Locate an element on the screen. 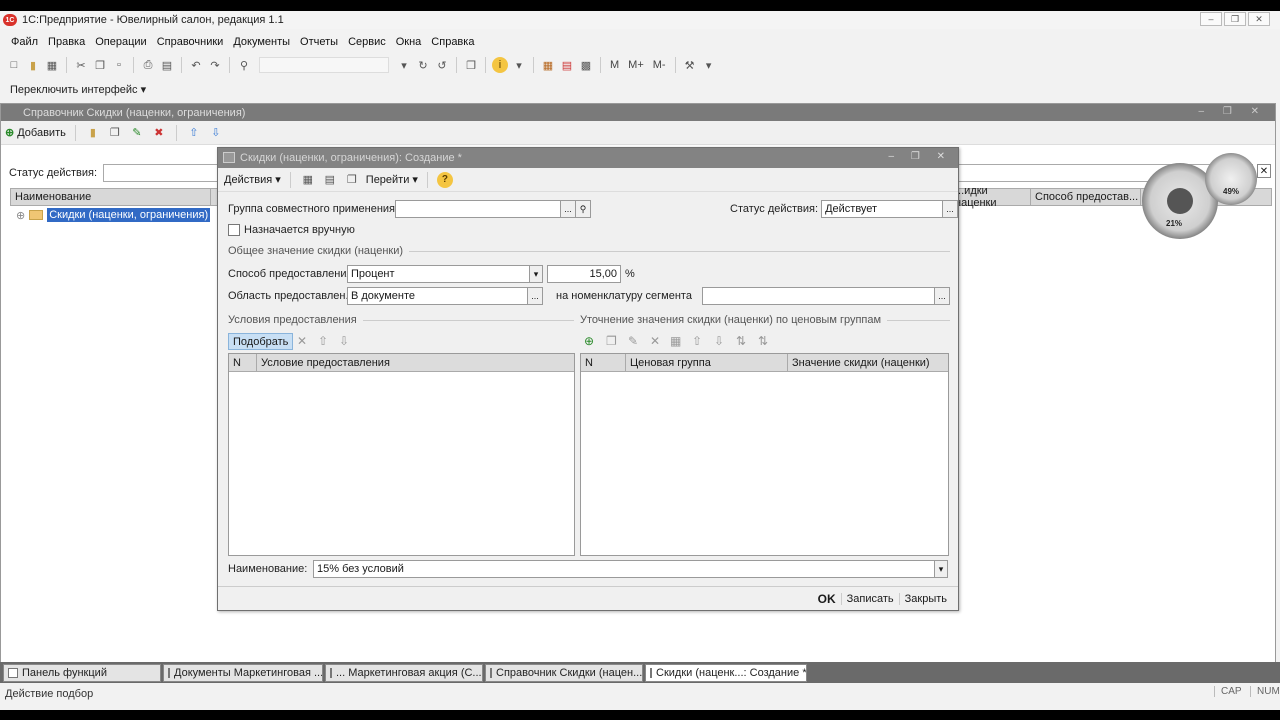 The image size is (1280, 720). memory-plus-button: M+ is located at coordinates (636, 65).